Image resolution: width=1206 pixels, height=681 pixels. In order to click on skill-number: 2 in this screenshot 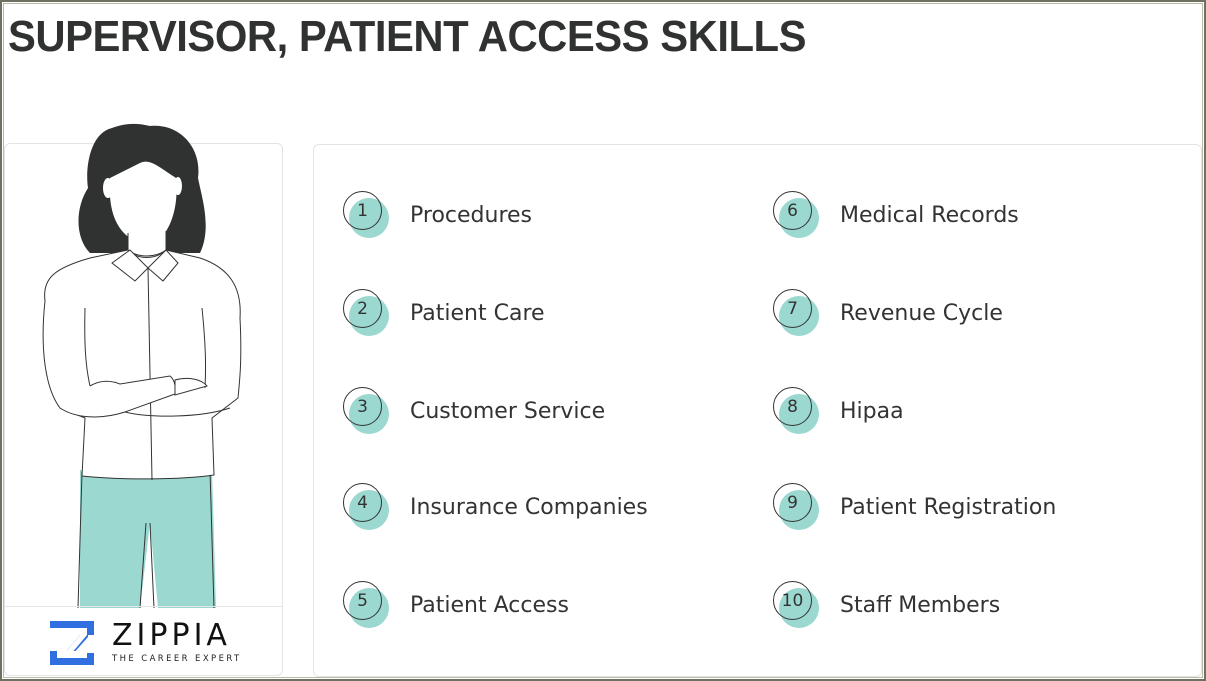, I will do `click(362, 308)`.